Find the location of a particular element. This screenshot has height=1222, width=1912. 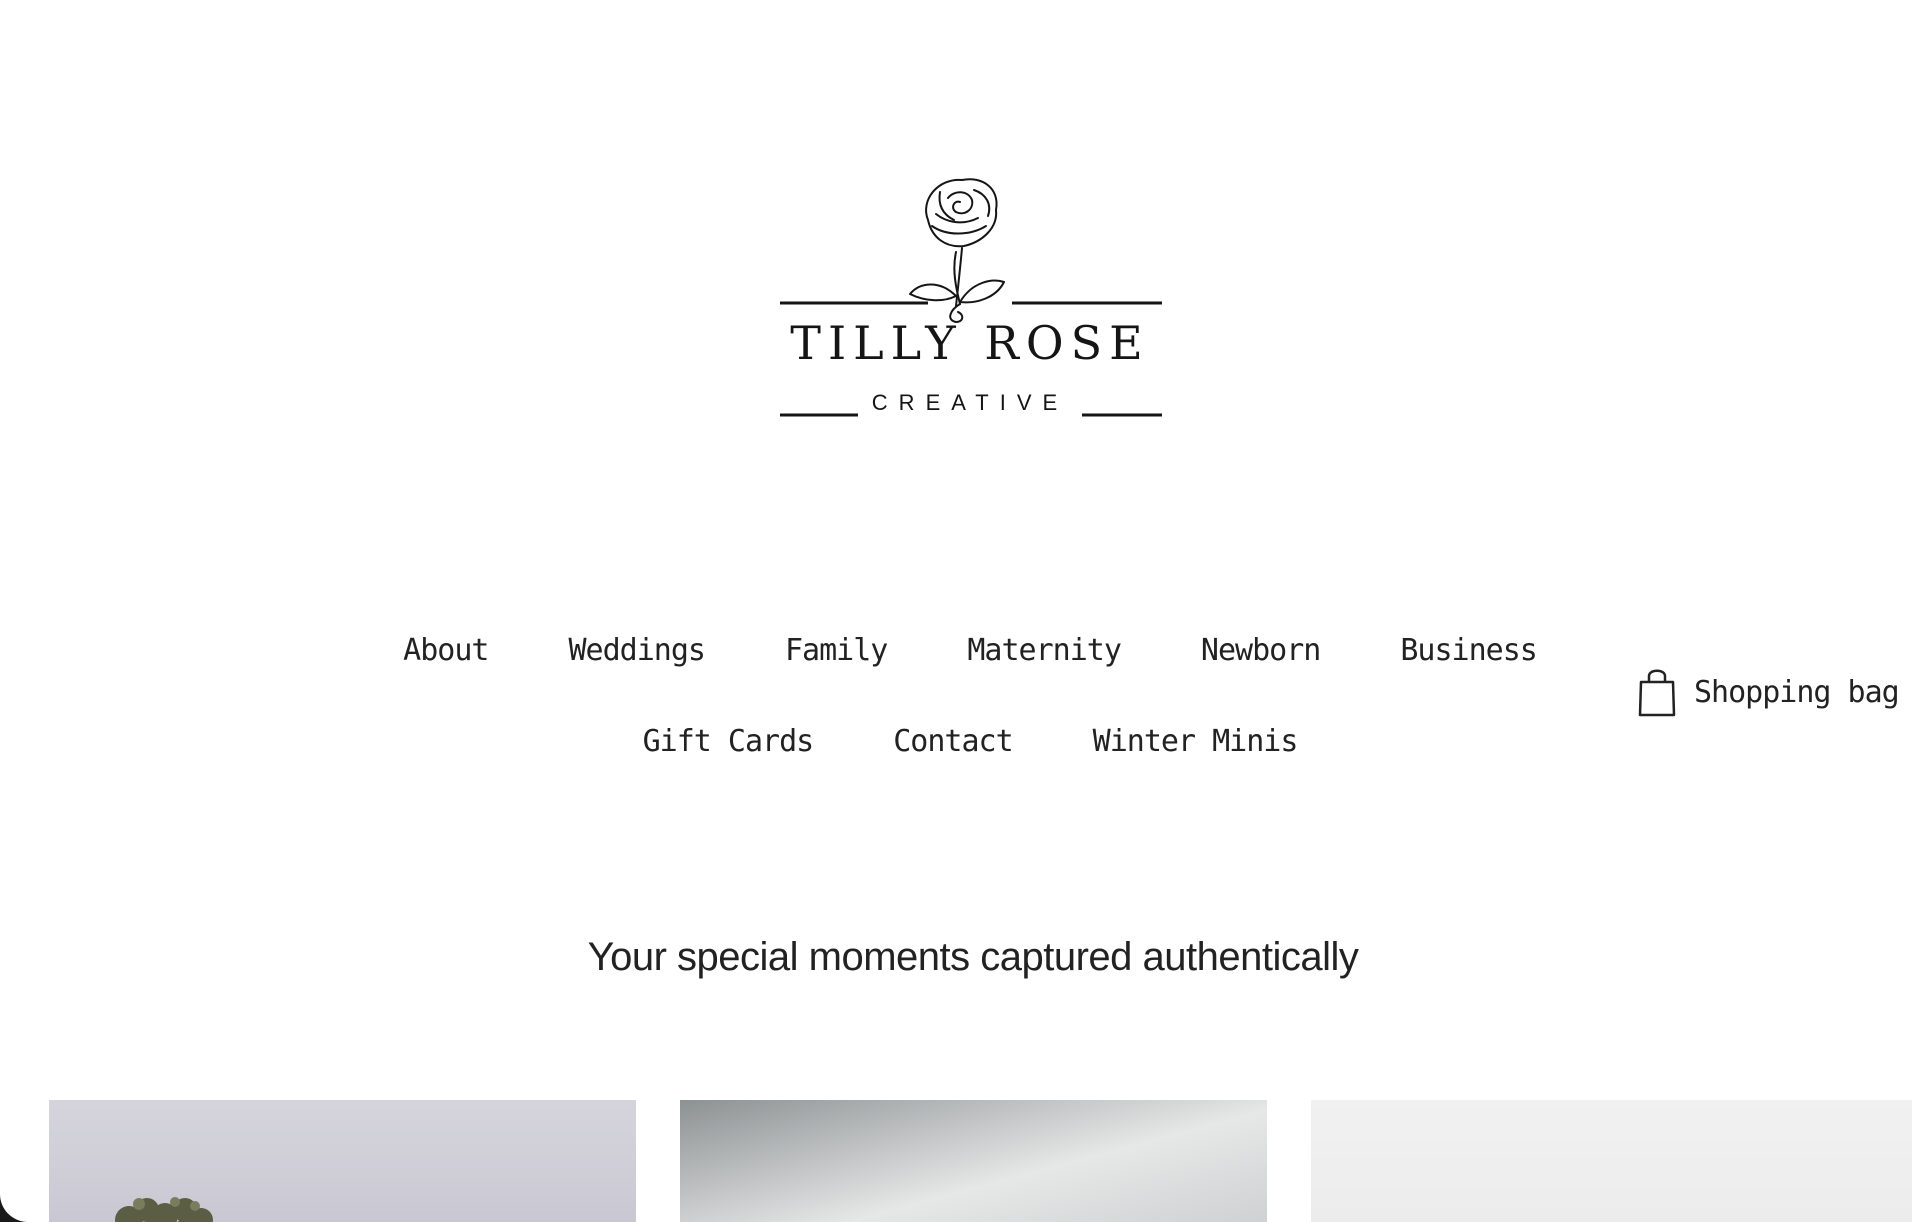

tree-foliage-image is located at coordinates (164, 1209).